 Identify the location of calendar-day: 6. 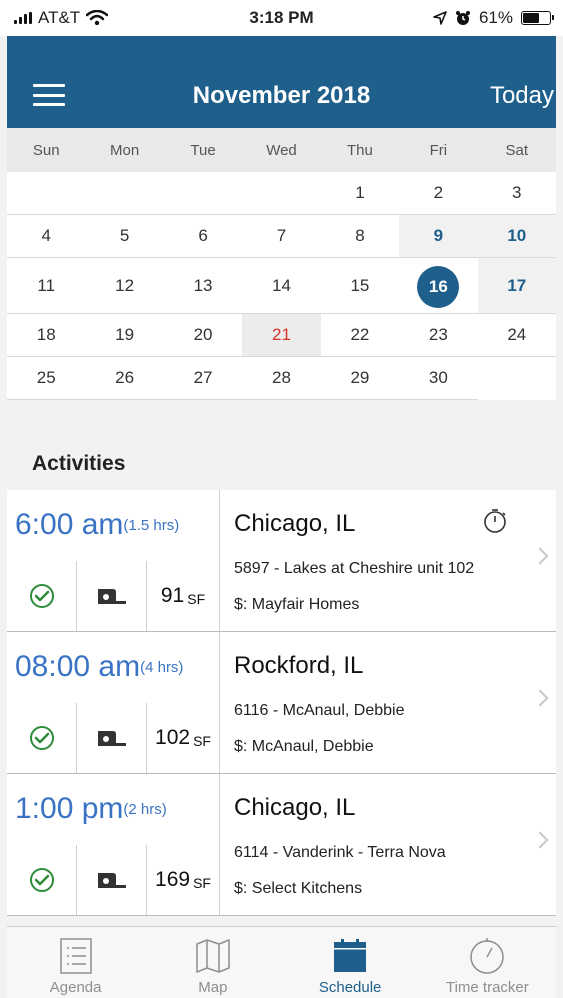
(203, 236).